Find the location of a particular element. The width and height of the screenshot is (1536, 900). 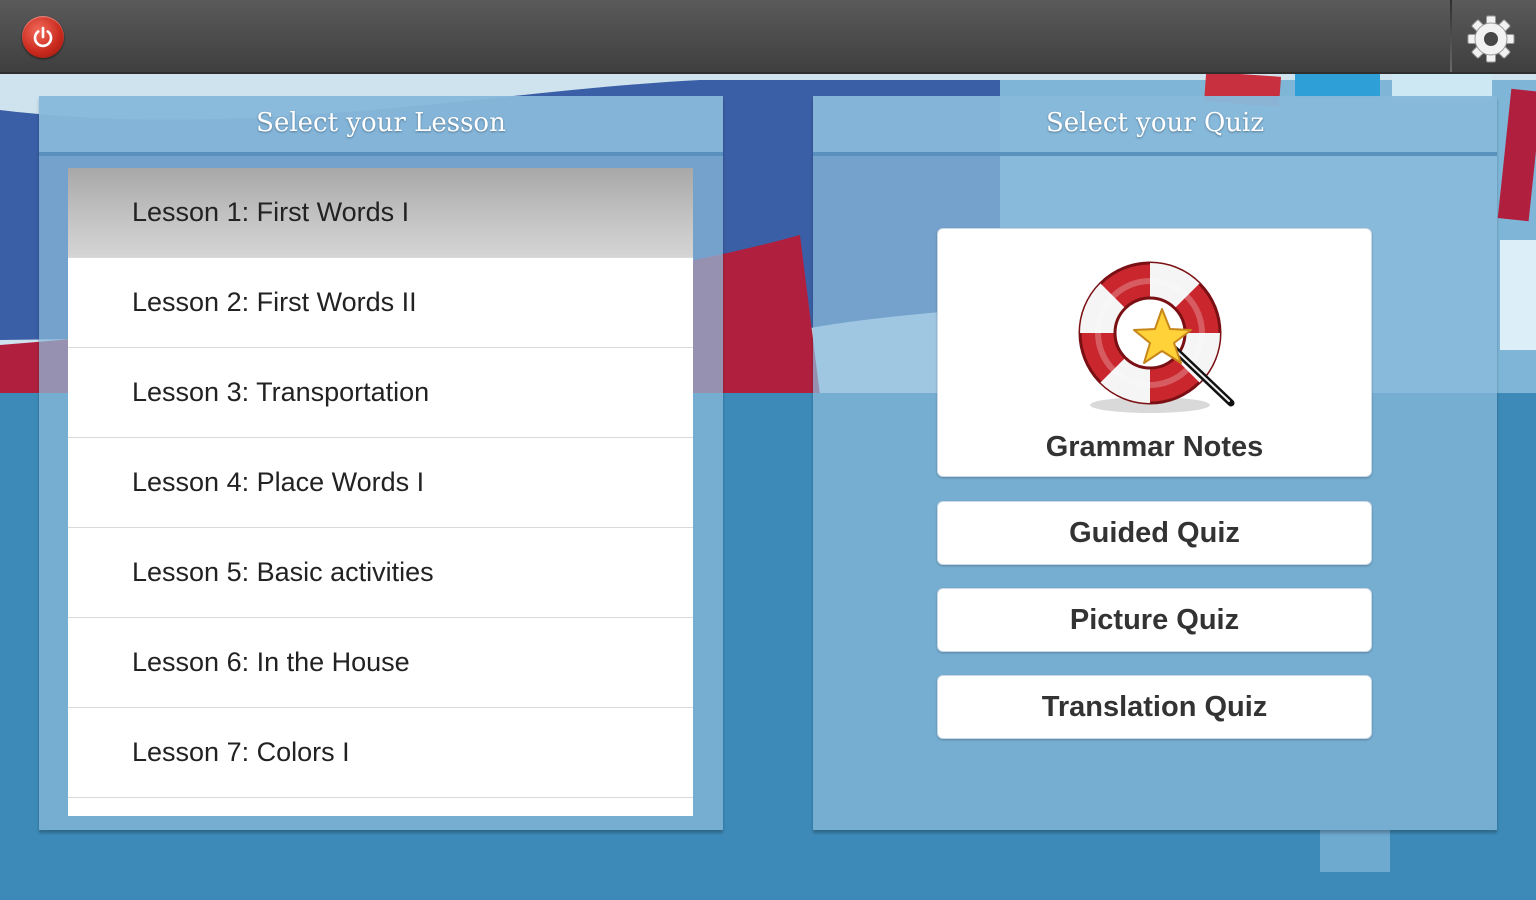

lesson-item: Lesson 6: In the House is located at coordinates (380, 663).